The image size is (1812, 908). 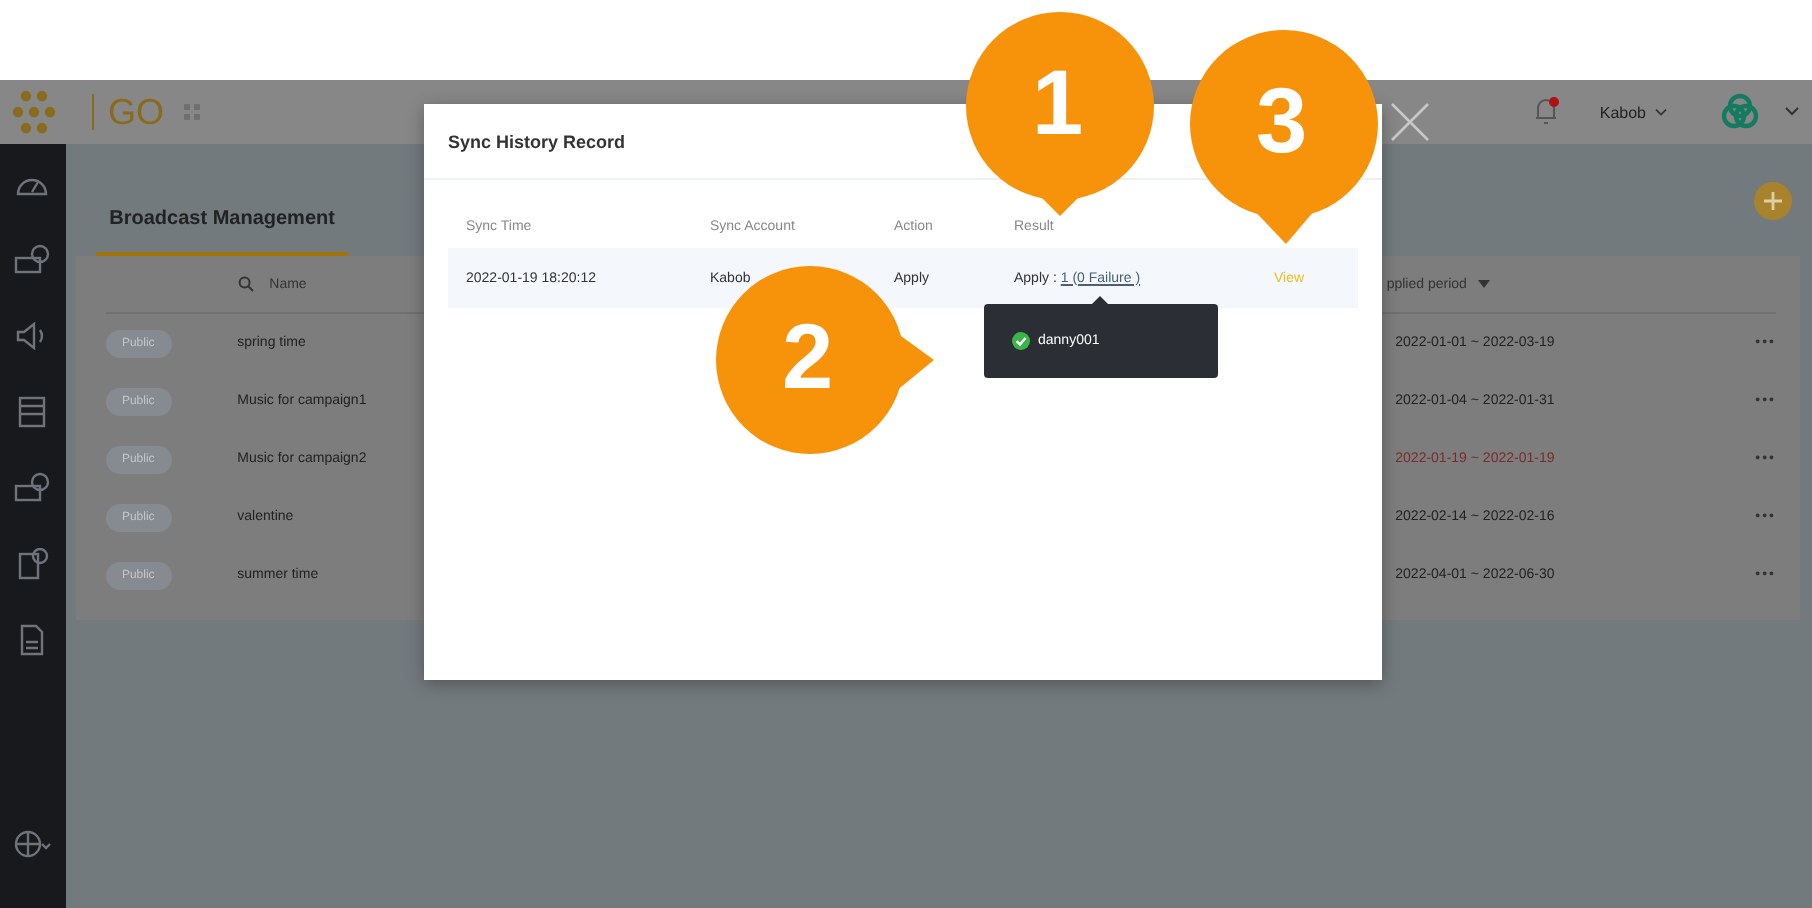 I want to click on add-button, so click(x=1773, y=201).